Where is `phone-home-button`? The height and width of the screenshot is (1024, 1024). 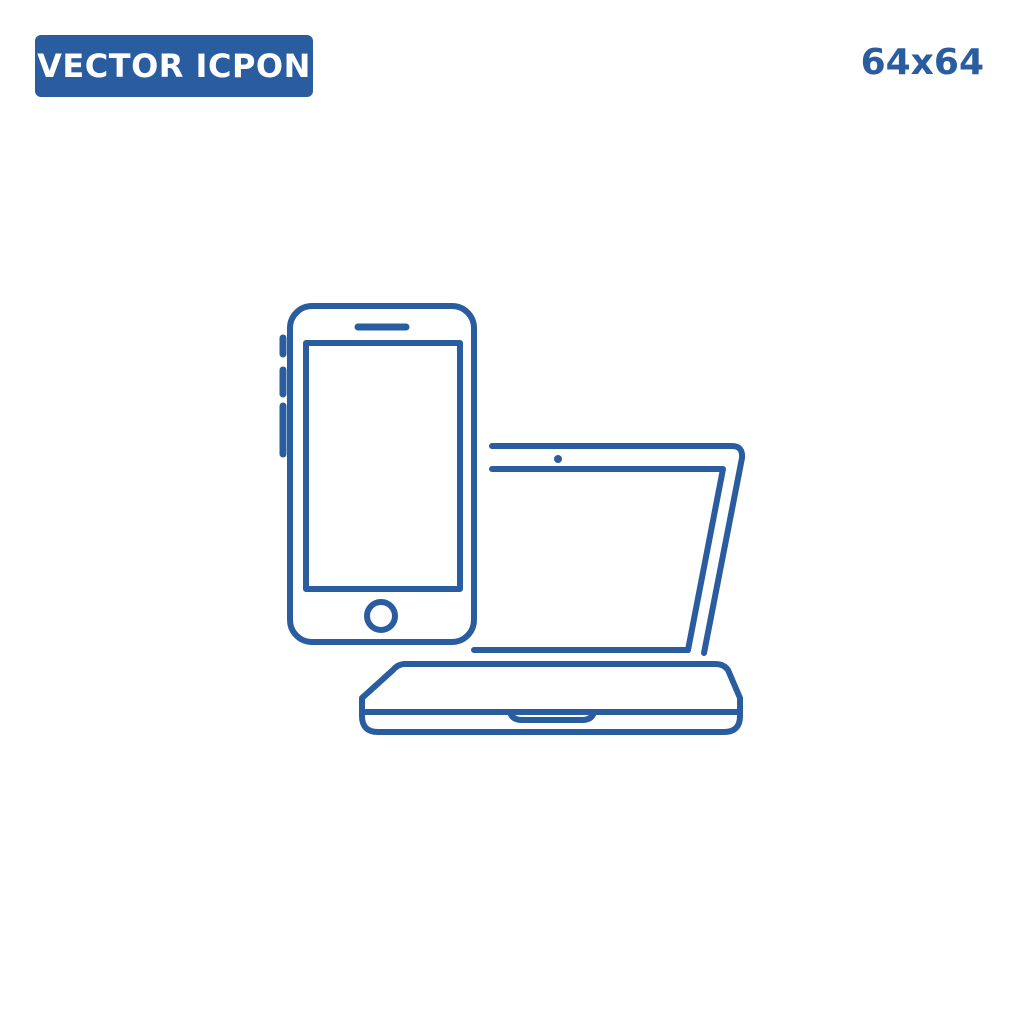 phone-home-button is located at coordinates (381, 616).